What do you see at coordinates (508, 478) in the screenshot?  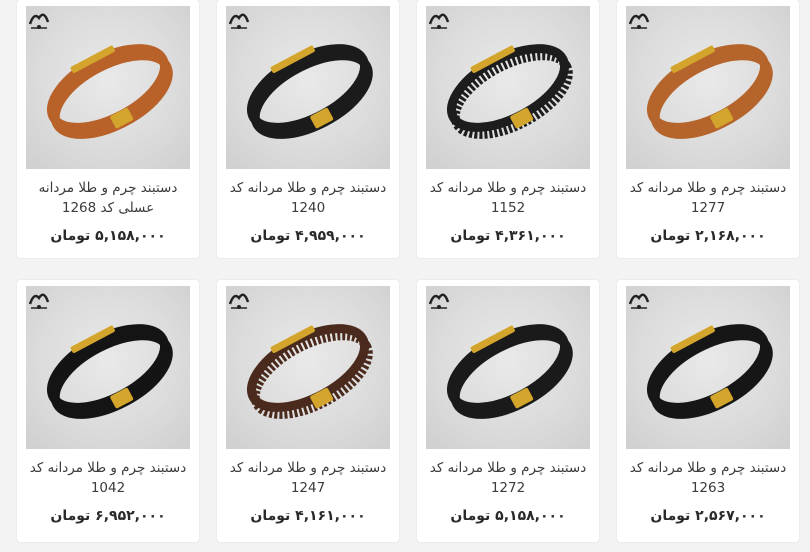 I see `product-title: دستبند چرم و طلا مردانه کد 1272` at bounding box center [508, 478].